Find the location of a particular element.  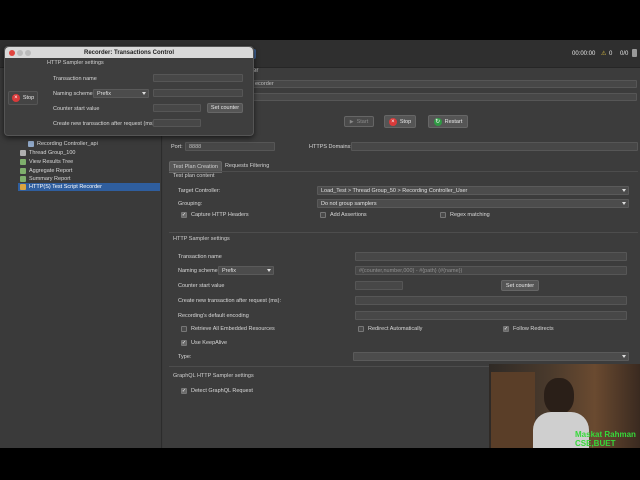

close-icon is located at coordinates (12, 52).